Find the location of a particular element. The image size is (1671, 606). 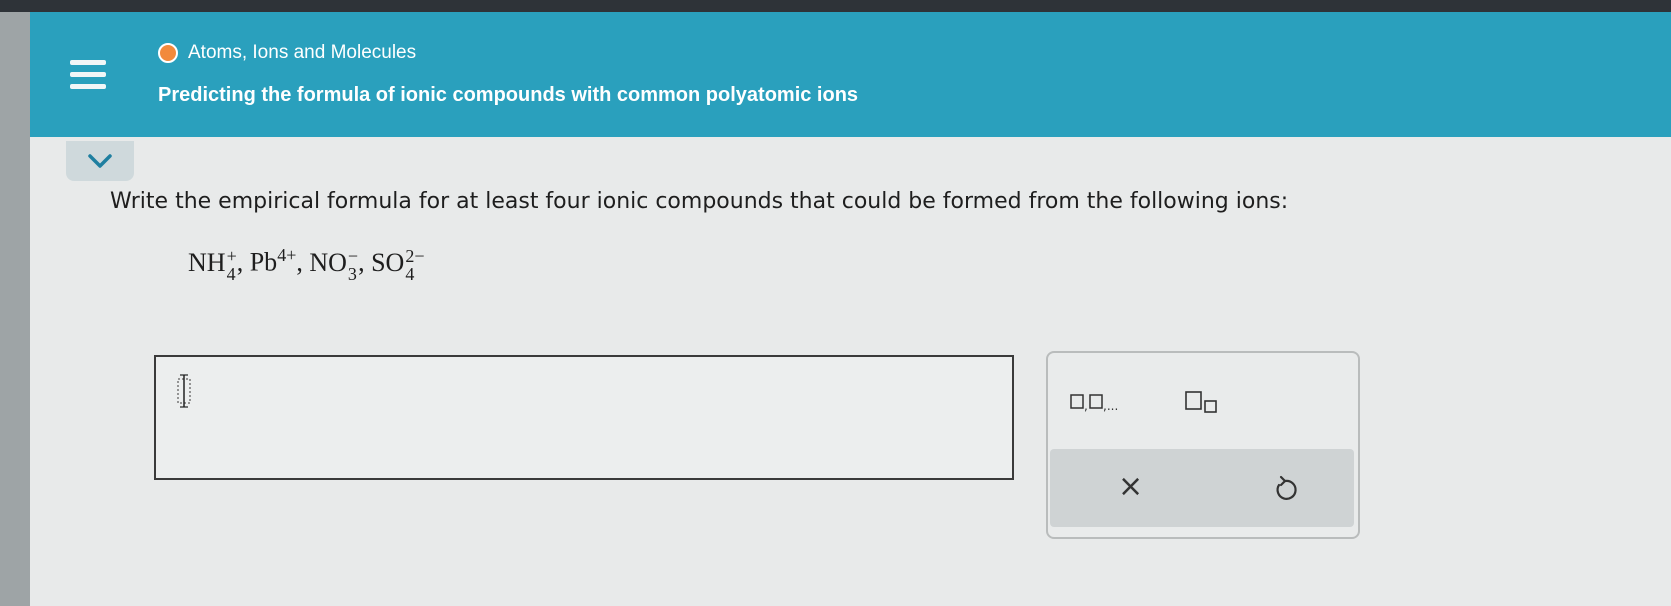

subscript-template-button is located at coordinates (1205, 404).